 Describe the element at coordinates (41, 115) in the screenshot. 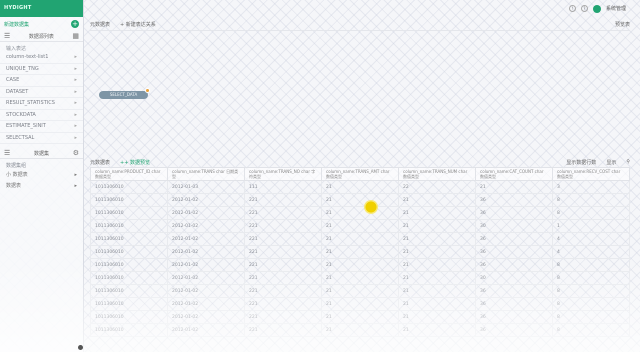

I see `sidebar-item: STOCKDATA ▸` at that location.